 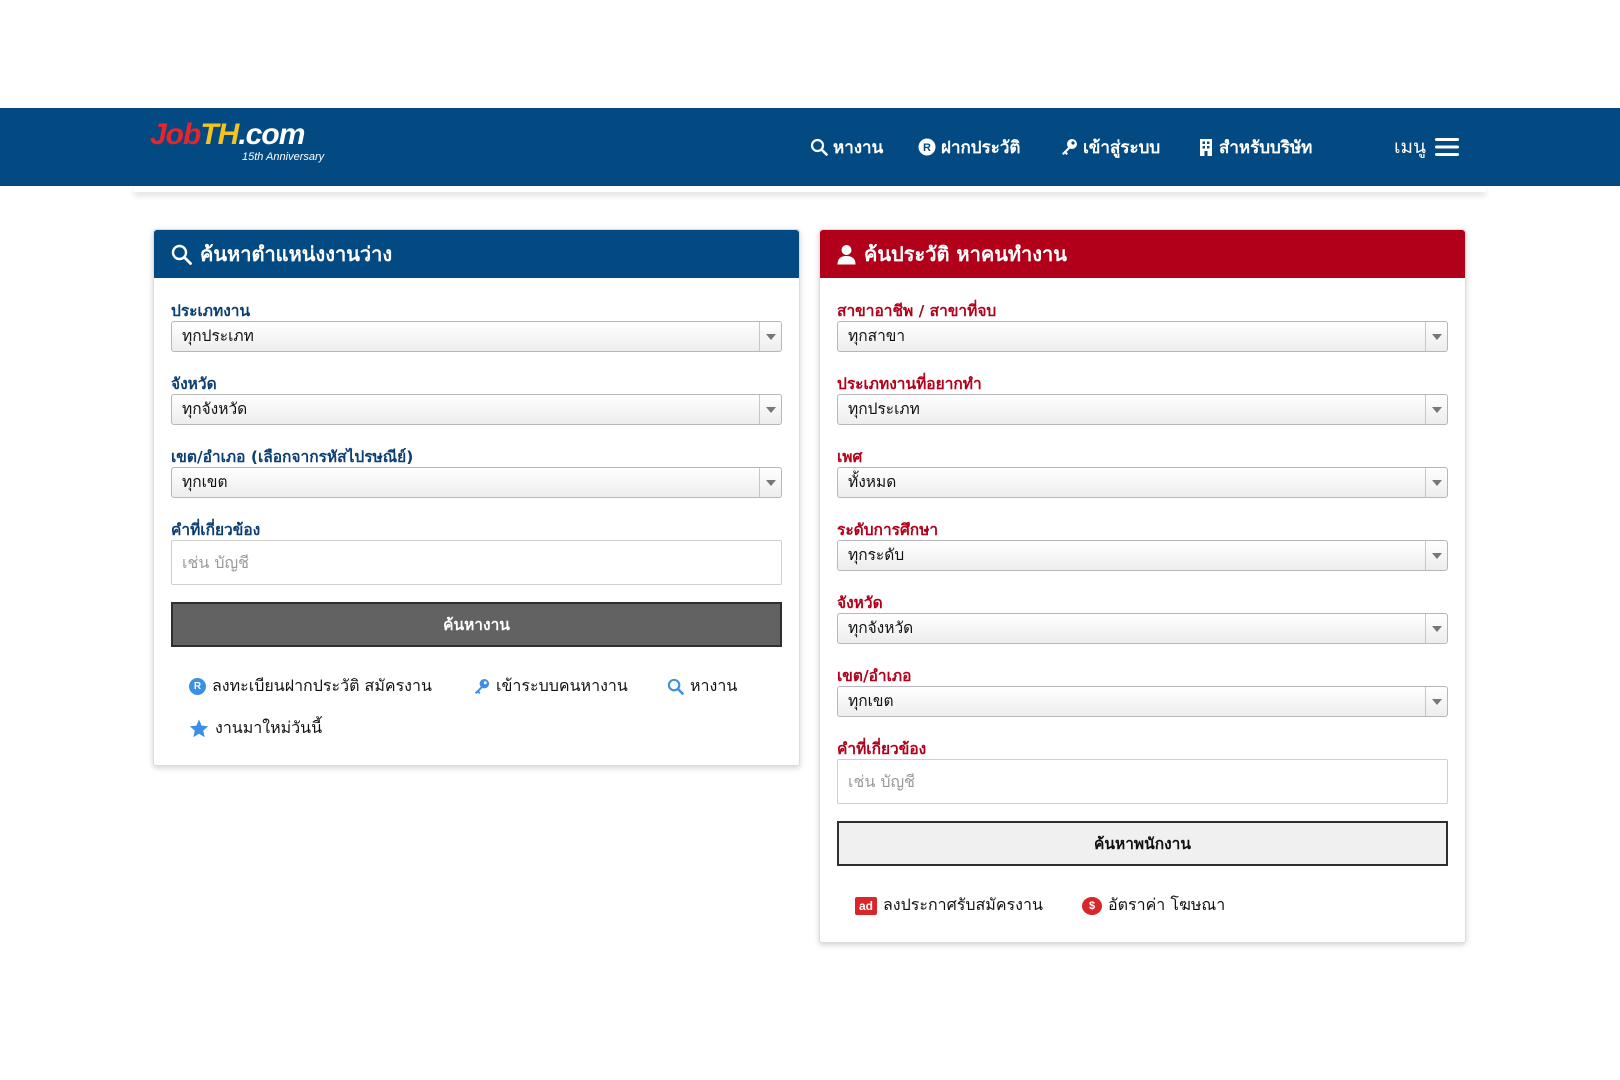 I want to click on jobth-logo: JobTH.com 15th Anniversary, so click(x=245, y=143).